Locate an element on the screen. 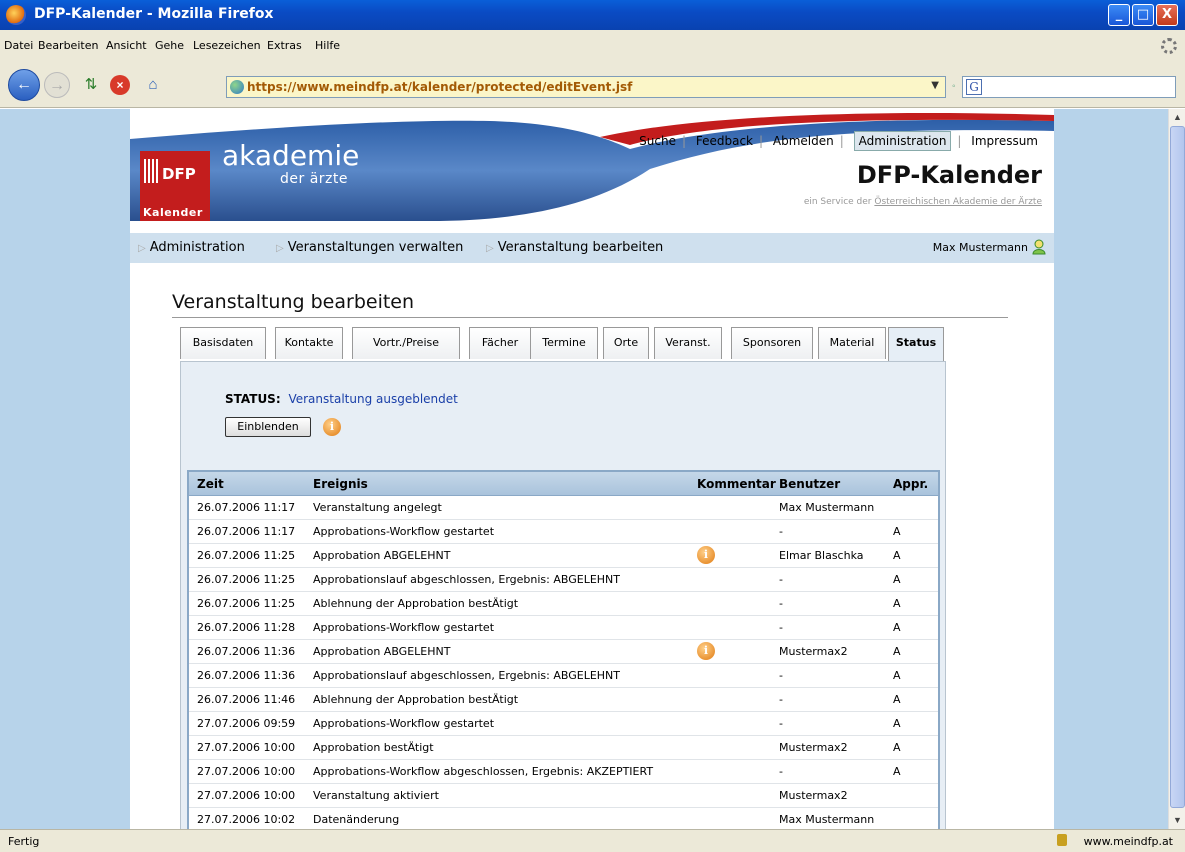 This screenshot has height=852, width=1185. info-icon: i is located at coordinates (332, 427).